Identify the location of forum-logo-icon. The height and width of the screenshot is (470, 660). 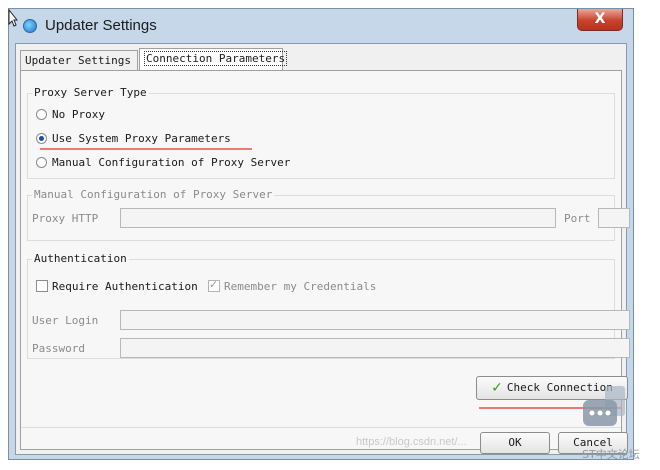
(604, 406).